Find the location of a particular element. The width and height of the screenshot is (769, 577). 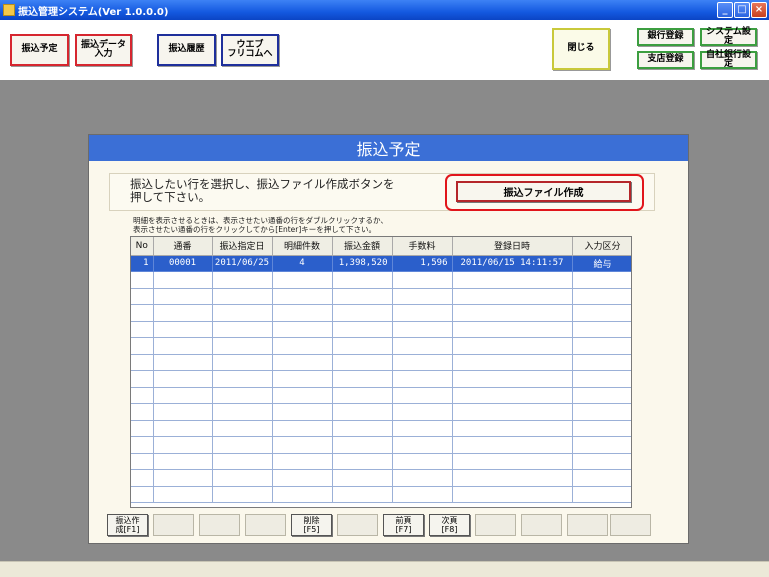

header-registered: 登録日時 is located at coordinates (512, 246).